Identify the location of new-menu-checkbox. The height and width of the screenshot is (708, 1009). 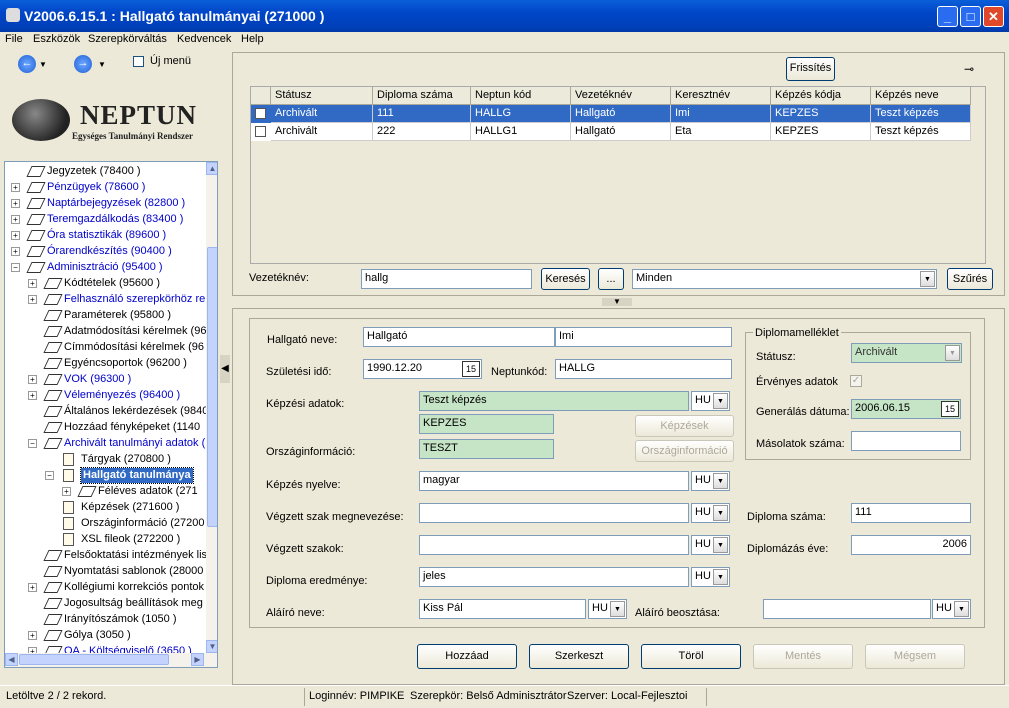
(138, 61).